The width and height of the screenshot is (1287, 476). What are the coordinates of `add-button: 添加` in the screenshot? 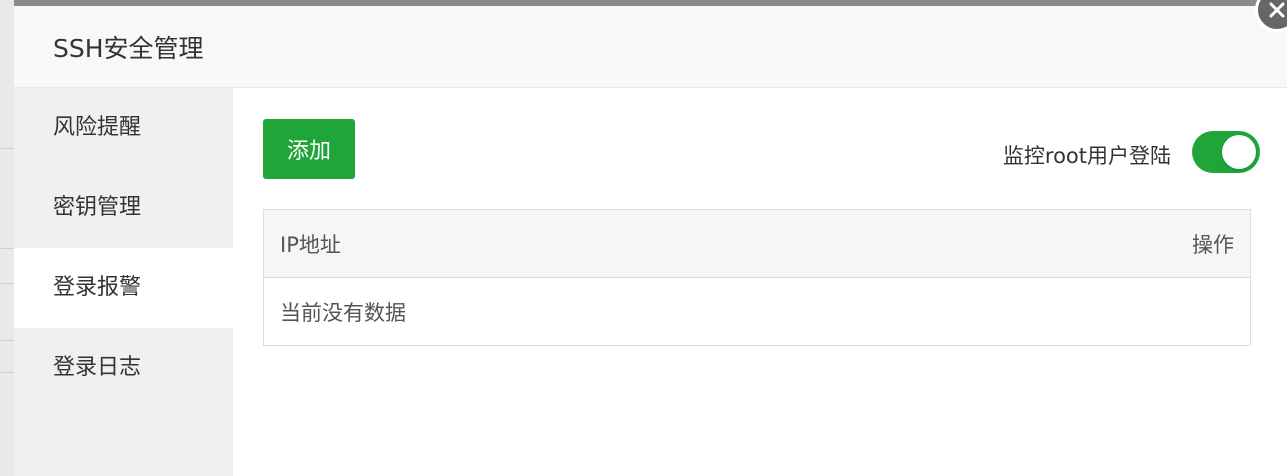 It's located at (309, 149).